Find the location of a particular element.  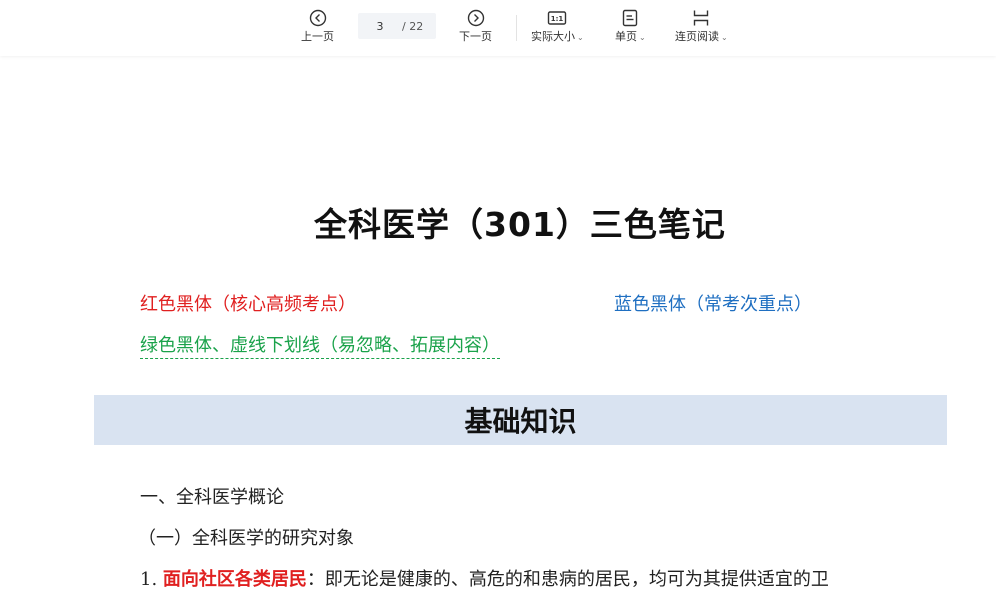

actual-size-icon: 1:1 is located at coordinates (557, 18).